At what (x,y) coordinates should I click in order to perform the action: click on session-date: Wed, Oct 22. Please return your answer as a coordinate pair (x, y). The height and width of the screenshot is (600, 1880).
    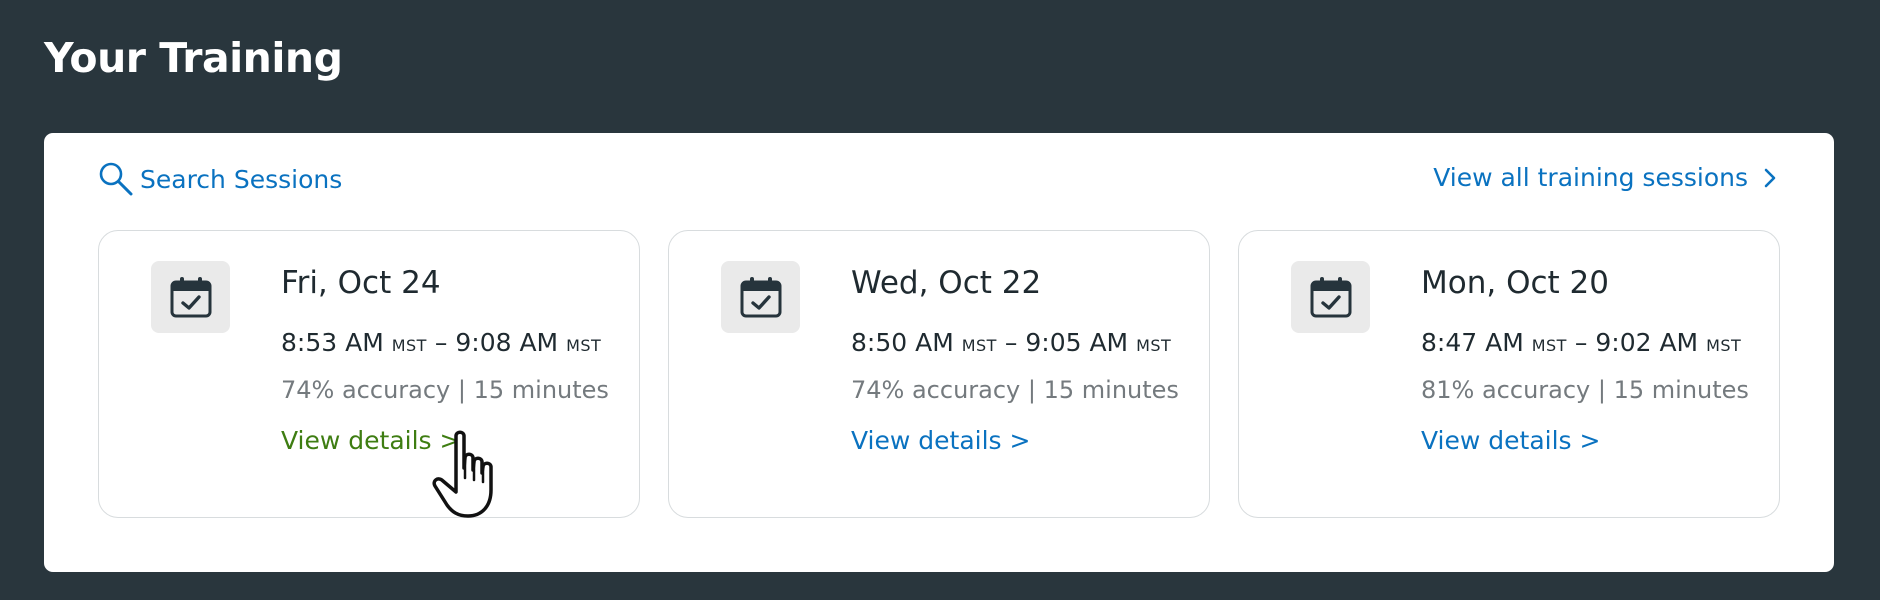
    Looking at the image, I should click on (946, 283).